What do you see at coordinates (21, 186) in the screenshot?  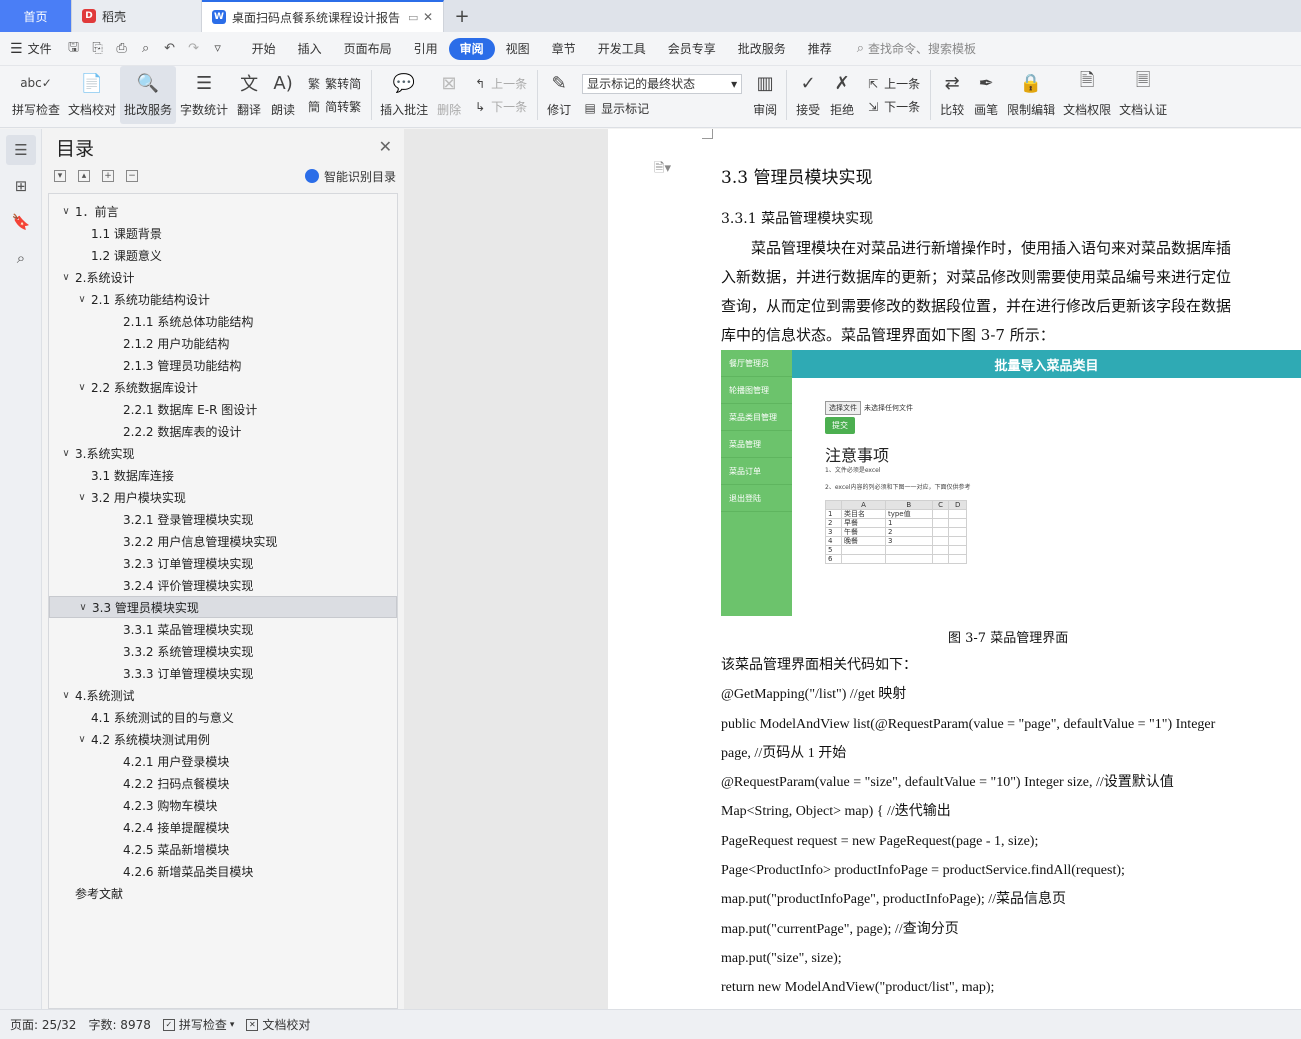 I see `navigation-icon: ⊞` at bounding box center [21, 186].